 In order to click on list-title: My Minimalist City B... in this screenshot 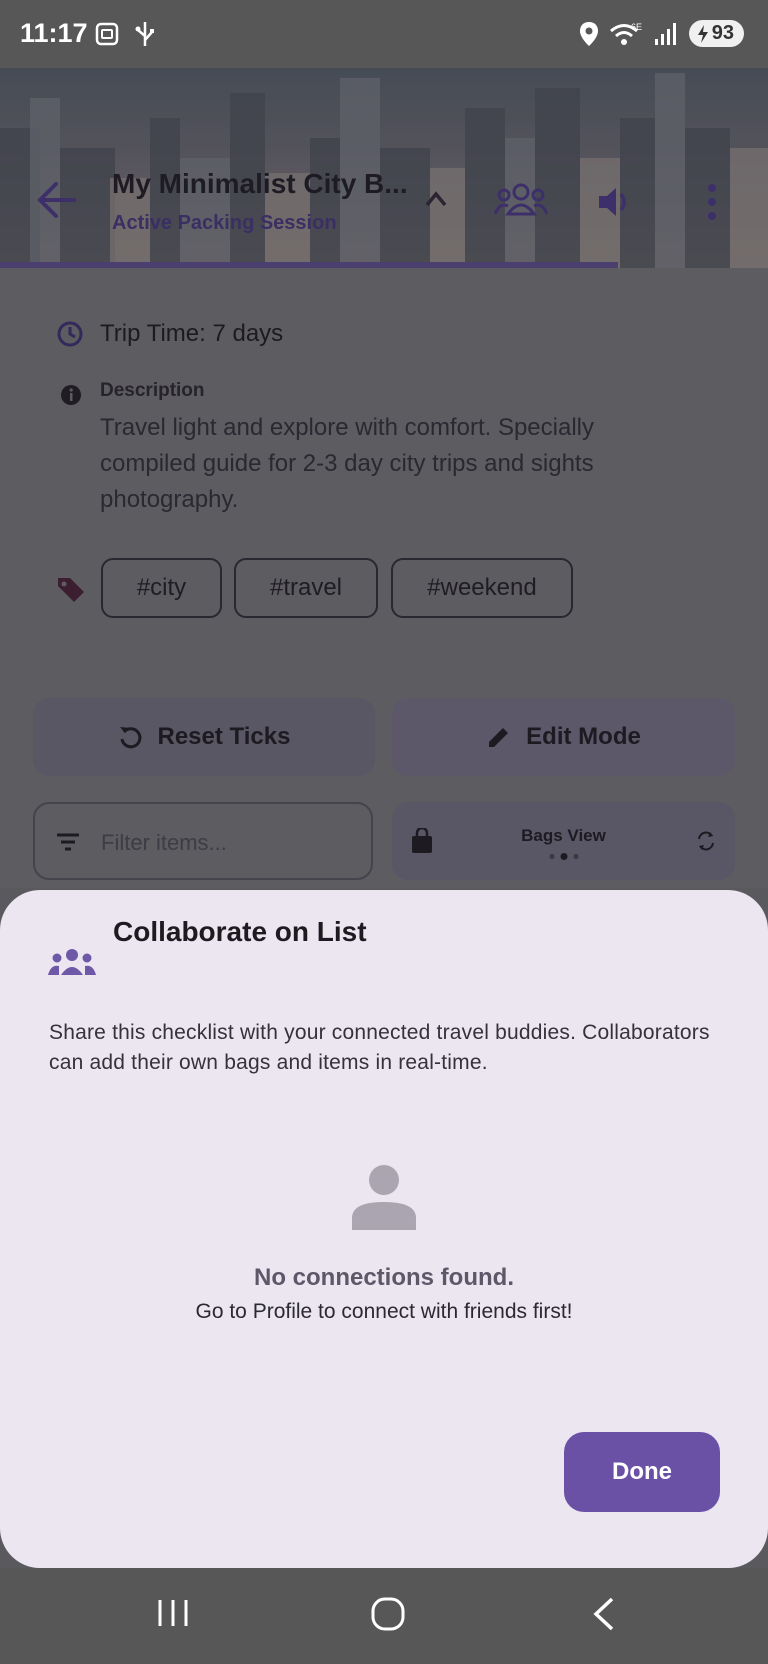, I will do `click(260, 183)`.